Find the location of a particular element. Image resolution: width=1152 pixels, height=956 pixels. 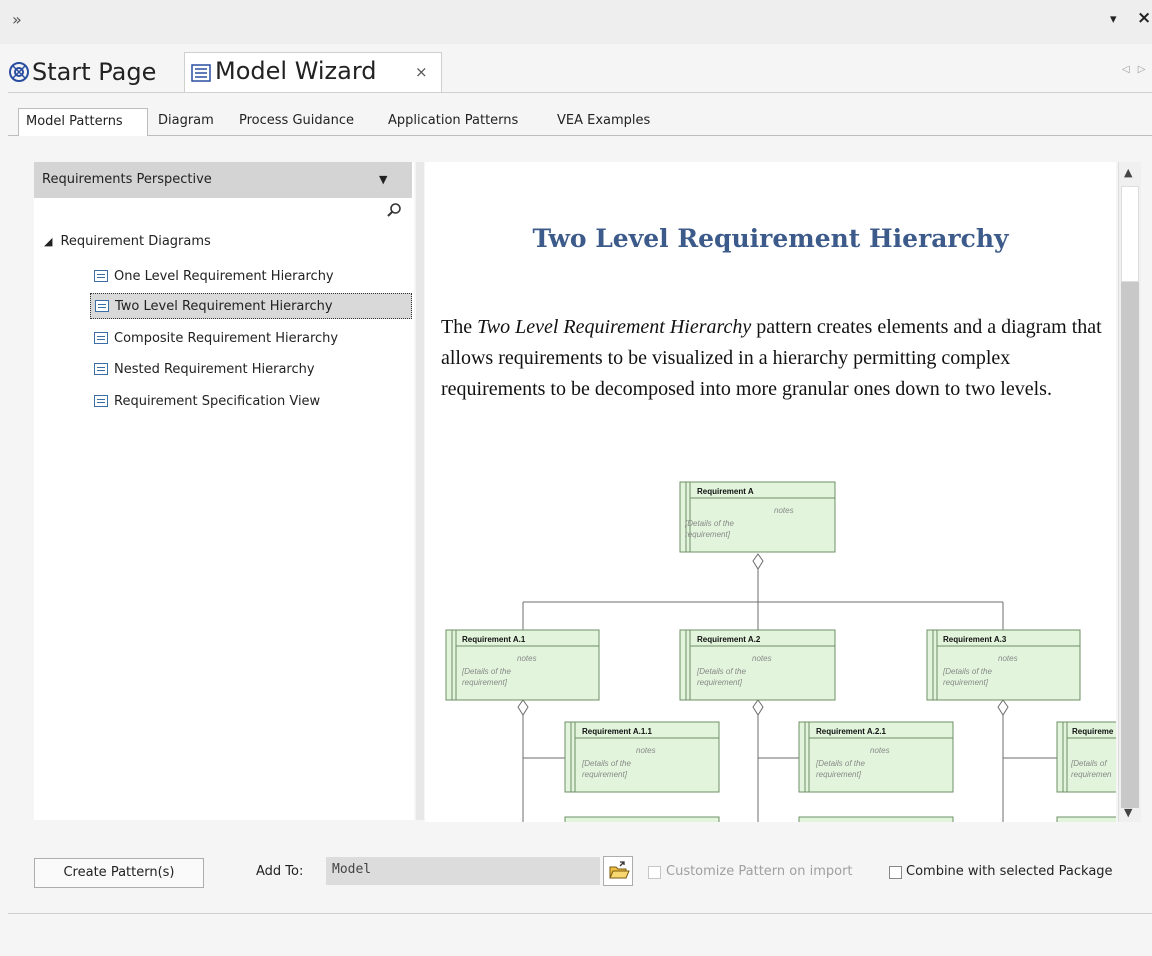

tree-item-label: One Level Requirement Hierarchy is located at coordinates (224, 276).